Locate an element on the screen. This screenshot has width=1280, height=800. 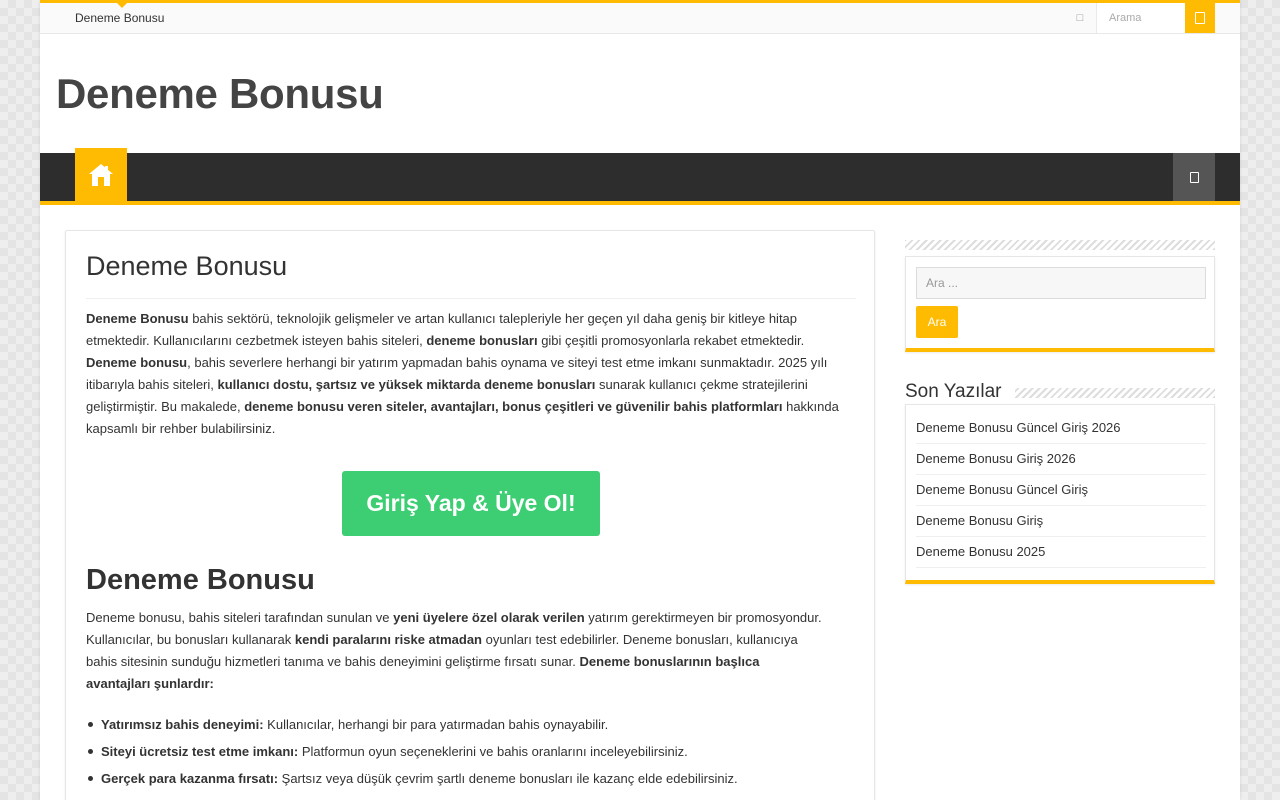
sidebar-search-button: Ara is located at coordinates (937, 322).